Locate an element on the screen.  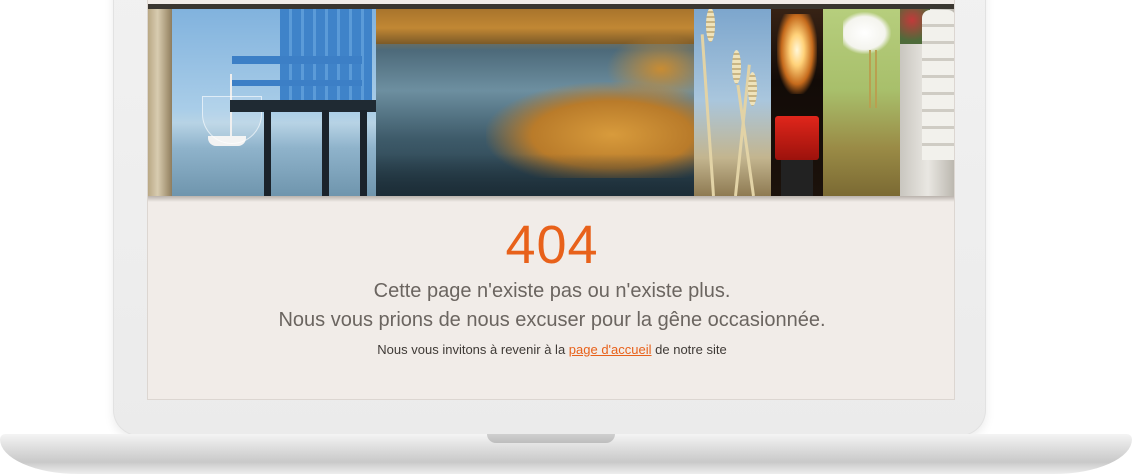
photo-heron is located at coordinates (861, 100).